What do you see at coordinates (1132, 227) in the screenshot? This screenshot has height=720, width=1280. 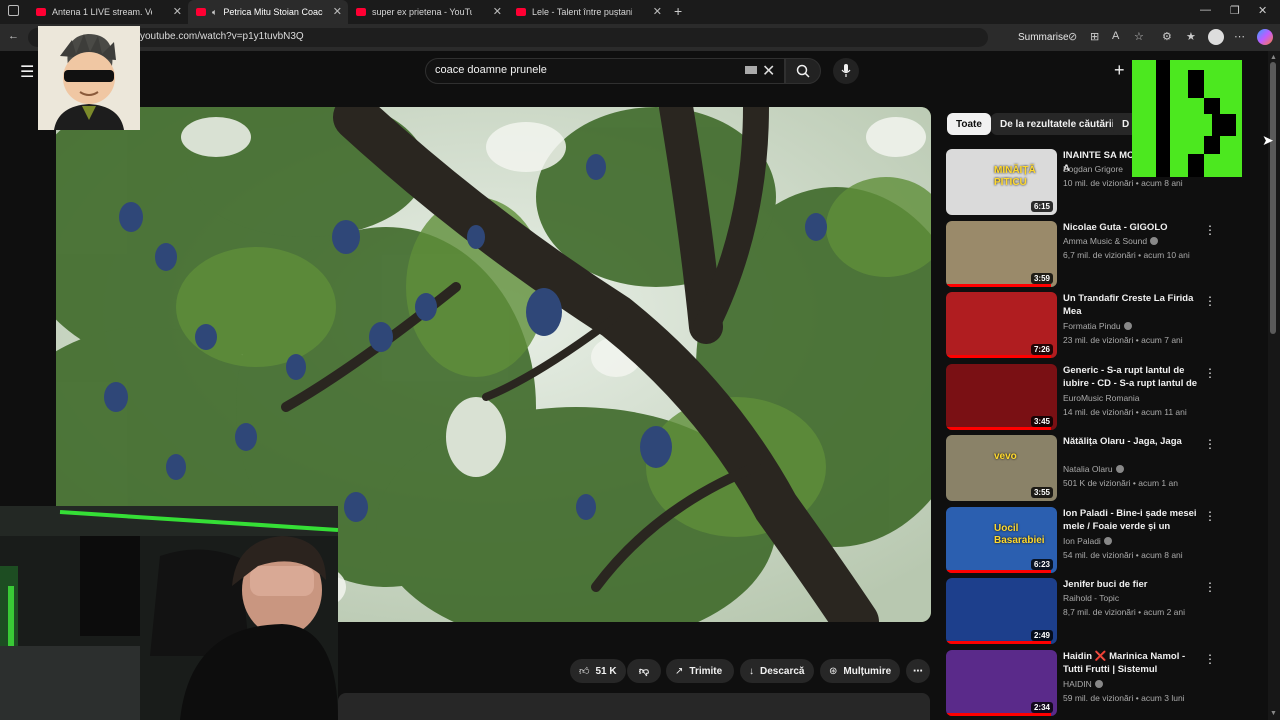 I see `video-title: Nicolae Guta - GIGOLO` at bounding box center [1132, 227].